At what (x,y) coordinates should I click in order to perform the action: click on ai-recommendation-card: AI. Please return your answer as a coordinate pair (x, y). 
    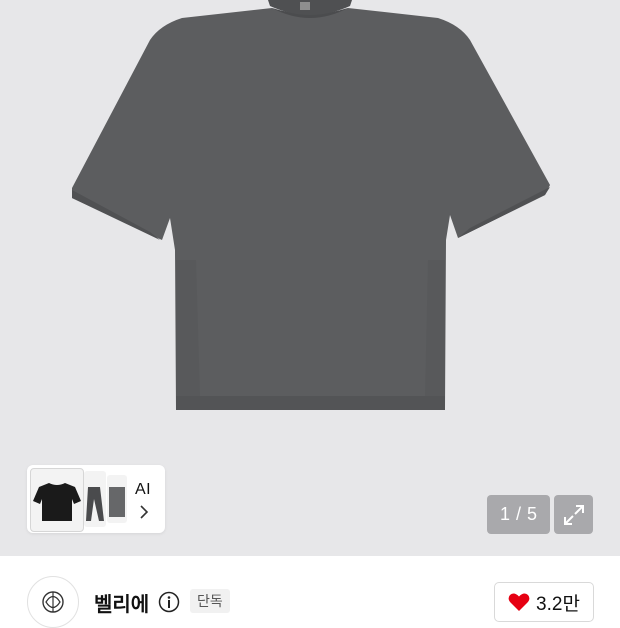
    Looking at the image, I should click on (96, 499).